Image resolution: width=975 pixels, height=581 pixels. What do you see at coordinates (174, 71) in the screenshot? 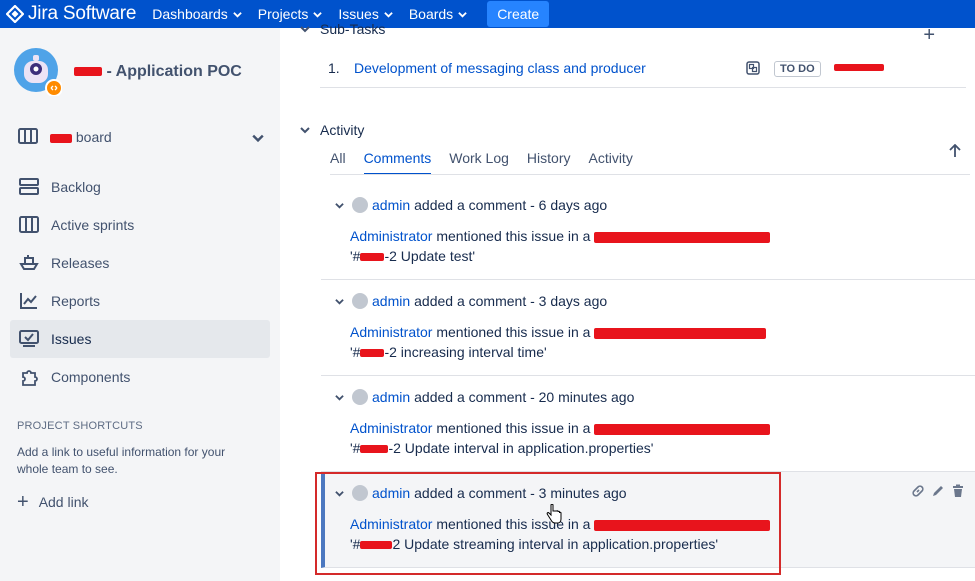
I see `project-name: - Application POC` at bounding box center [174, 71].